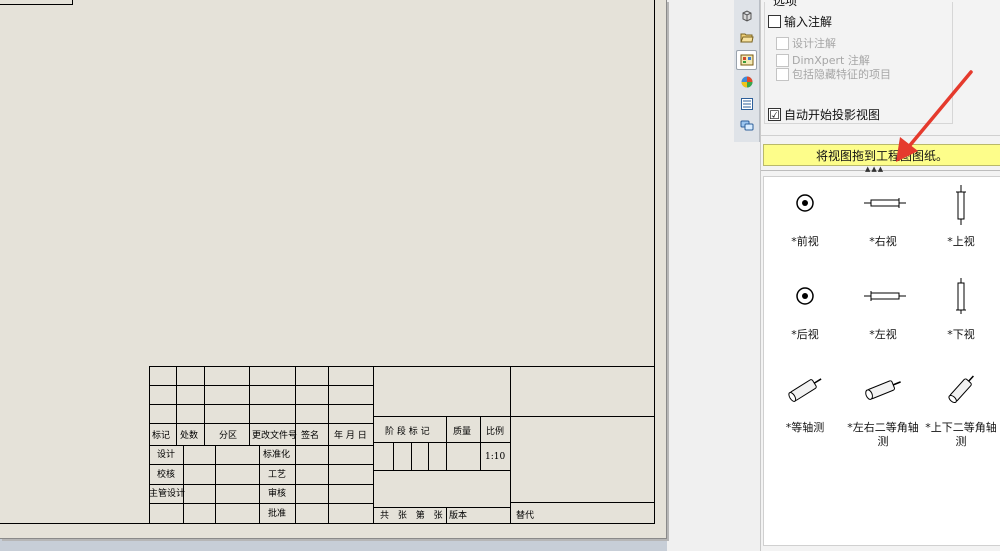  I want to click on import-annotations-option: 输入注解, so click(800, 21).